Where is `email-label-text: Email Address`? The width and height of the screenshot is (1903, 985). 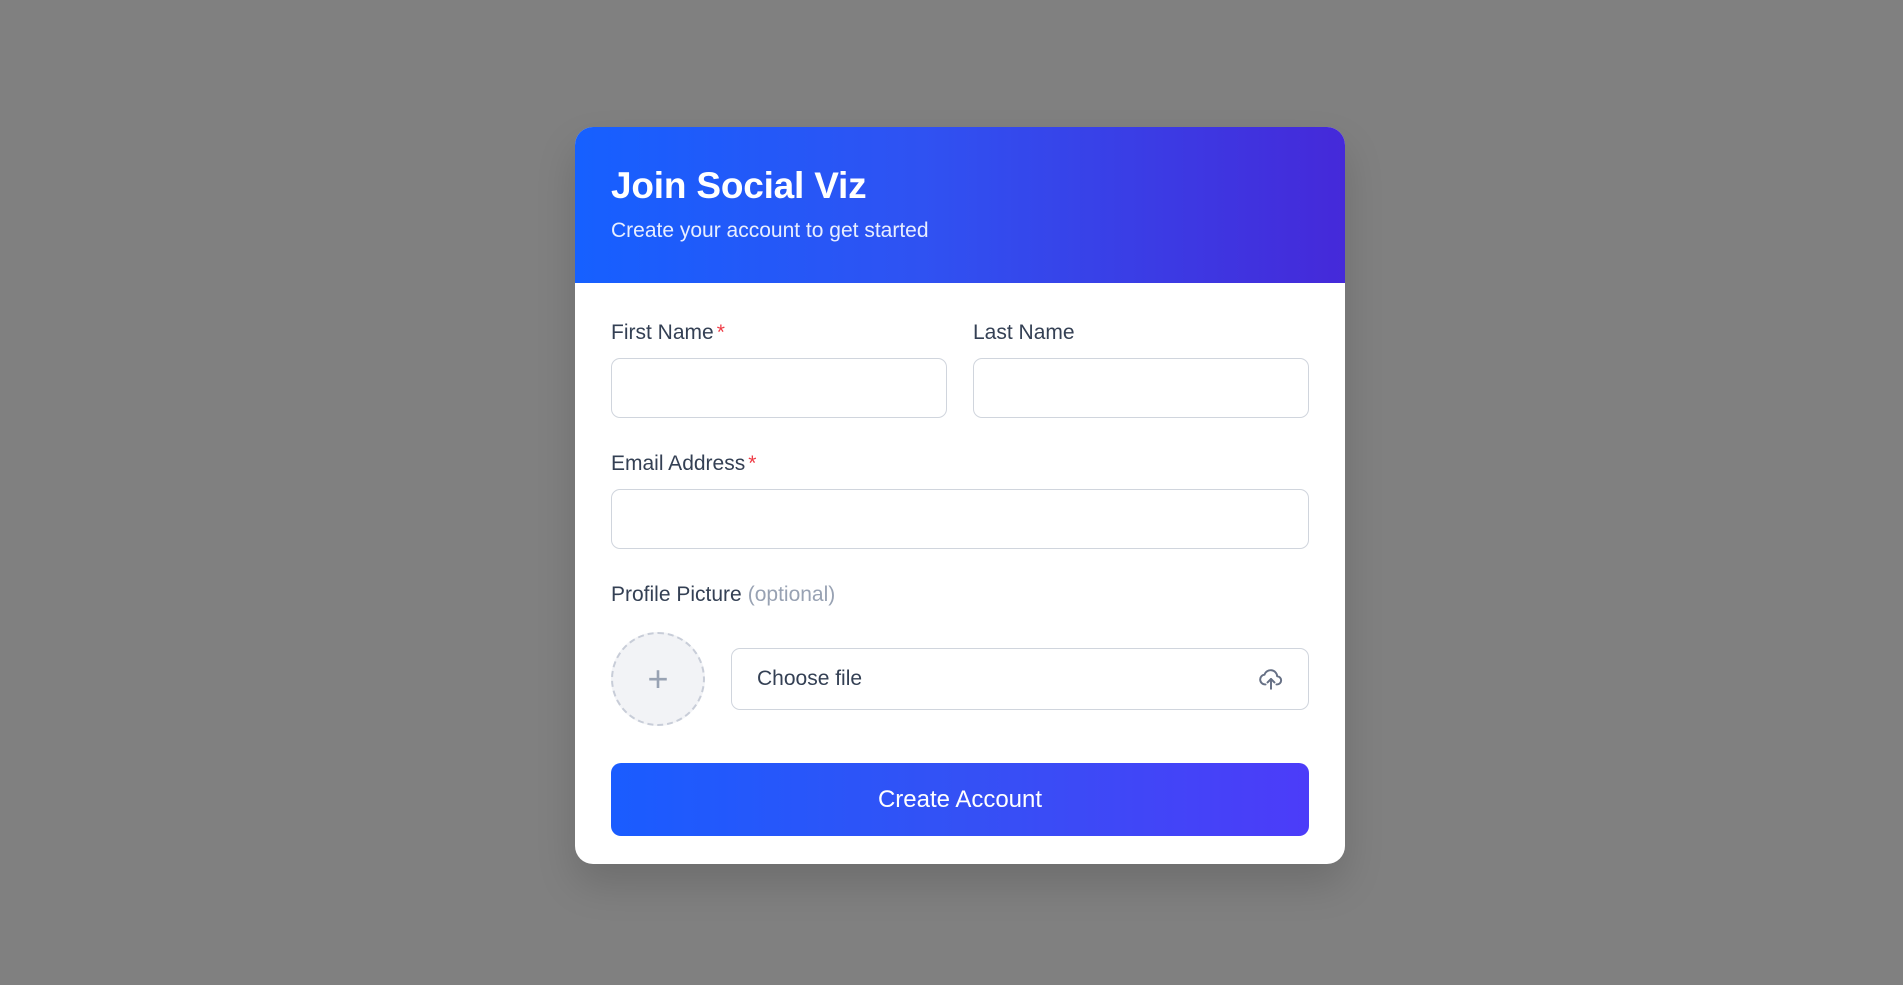 email-label-text: Email Address is located at coordinates (678, 463).